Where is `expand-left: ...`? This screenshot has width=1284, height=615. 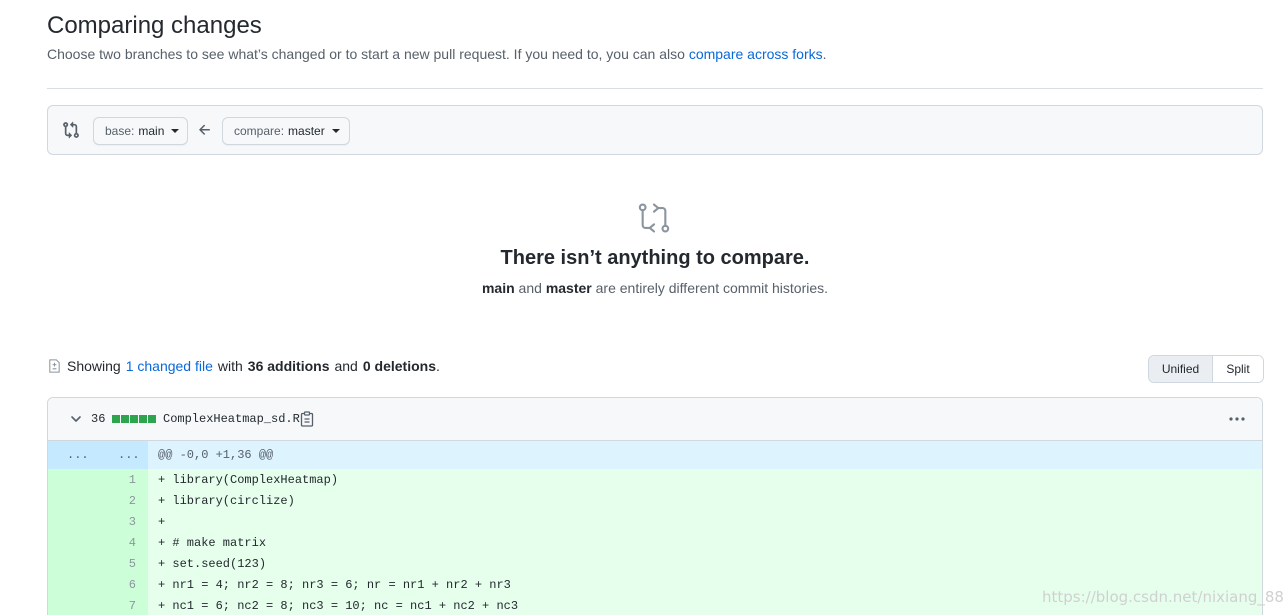 expand-left: ... is located at coordinates (78, 455).